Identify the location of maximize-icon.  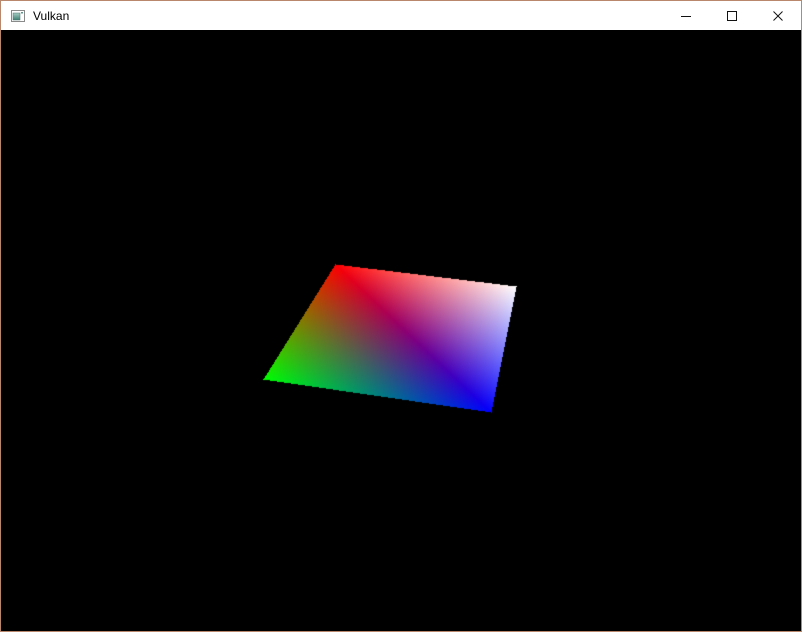
(732, 15).